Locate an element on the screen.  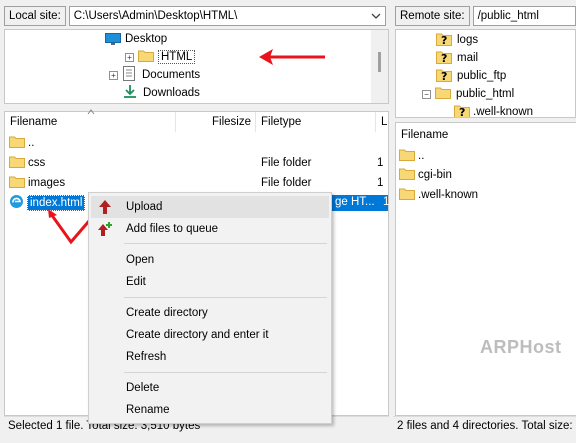
tree-item-downloads: Downloads is located at coordinates (161, 93).